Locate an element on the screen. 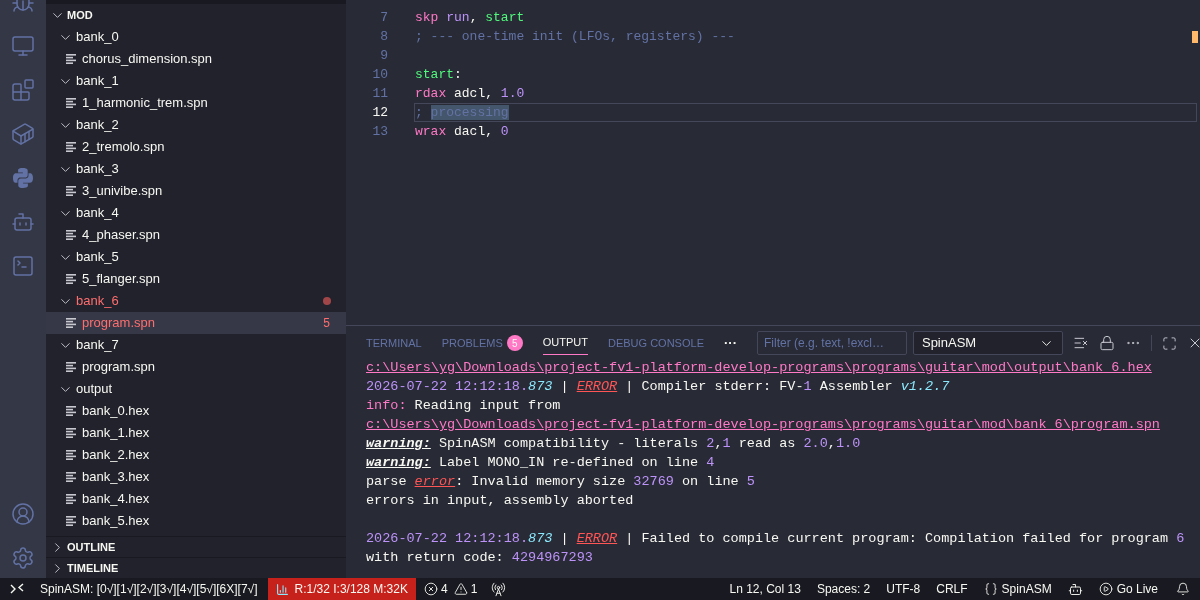 The height and width of the screenshot is (600, 1200). play-icon is located at coordinates (1105, 589).